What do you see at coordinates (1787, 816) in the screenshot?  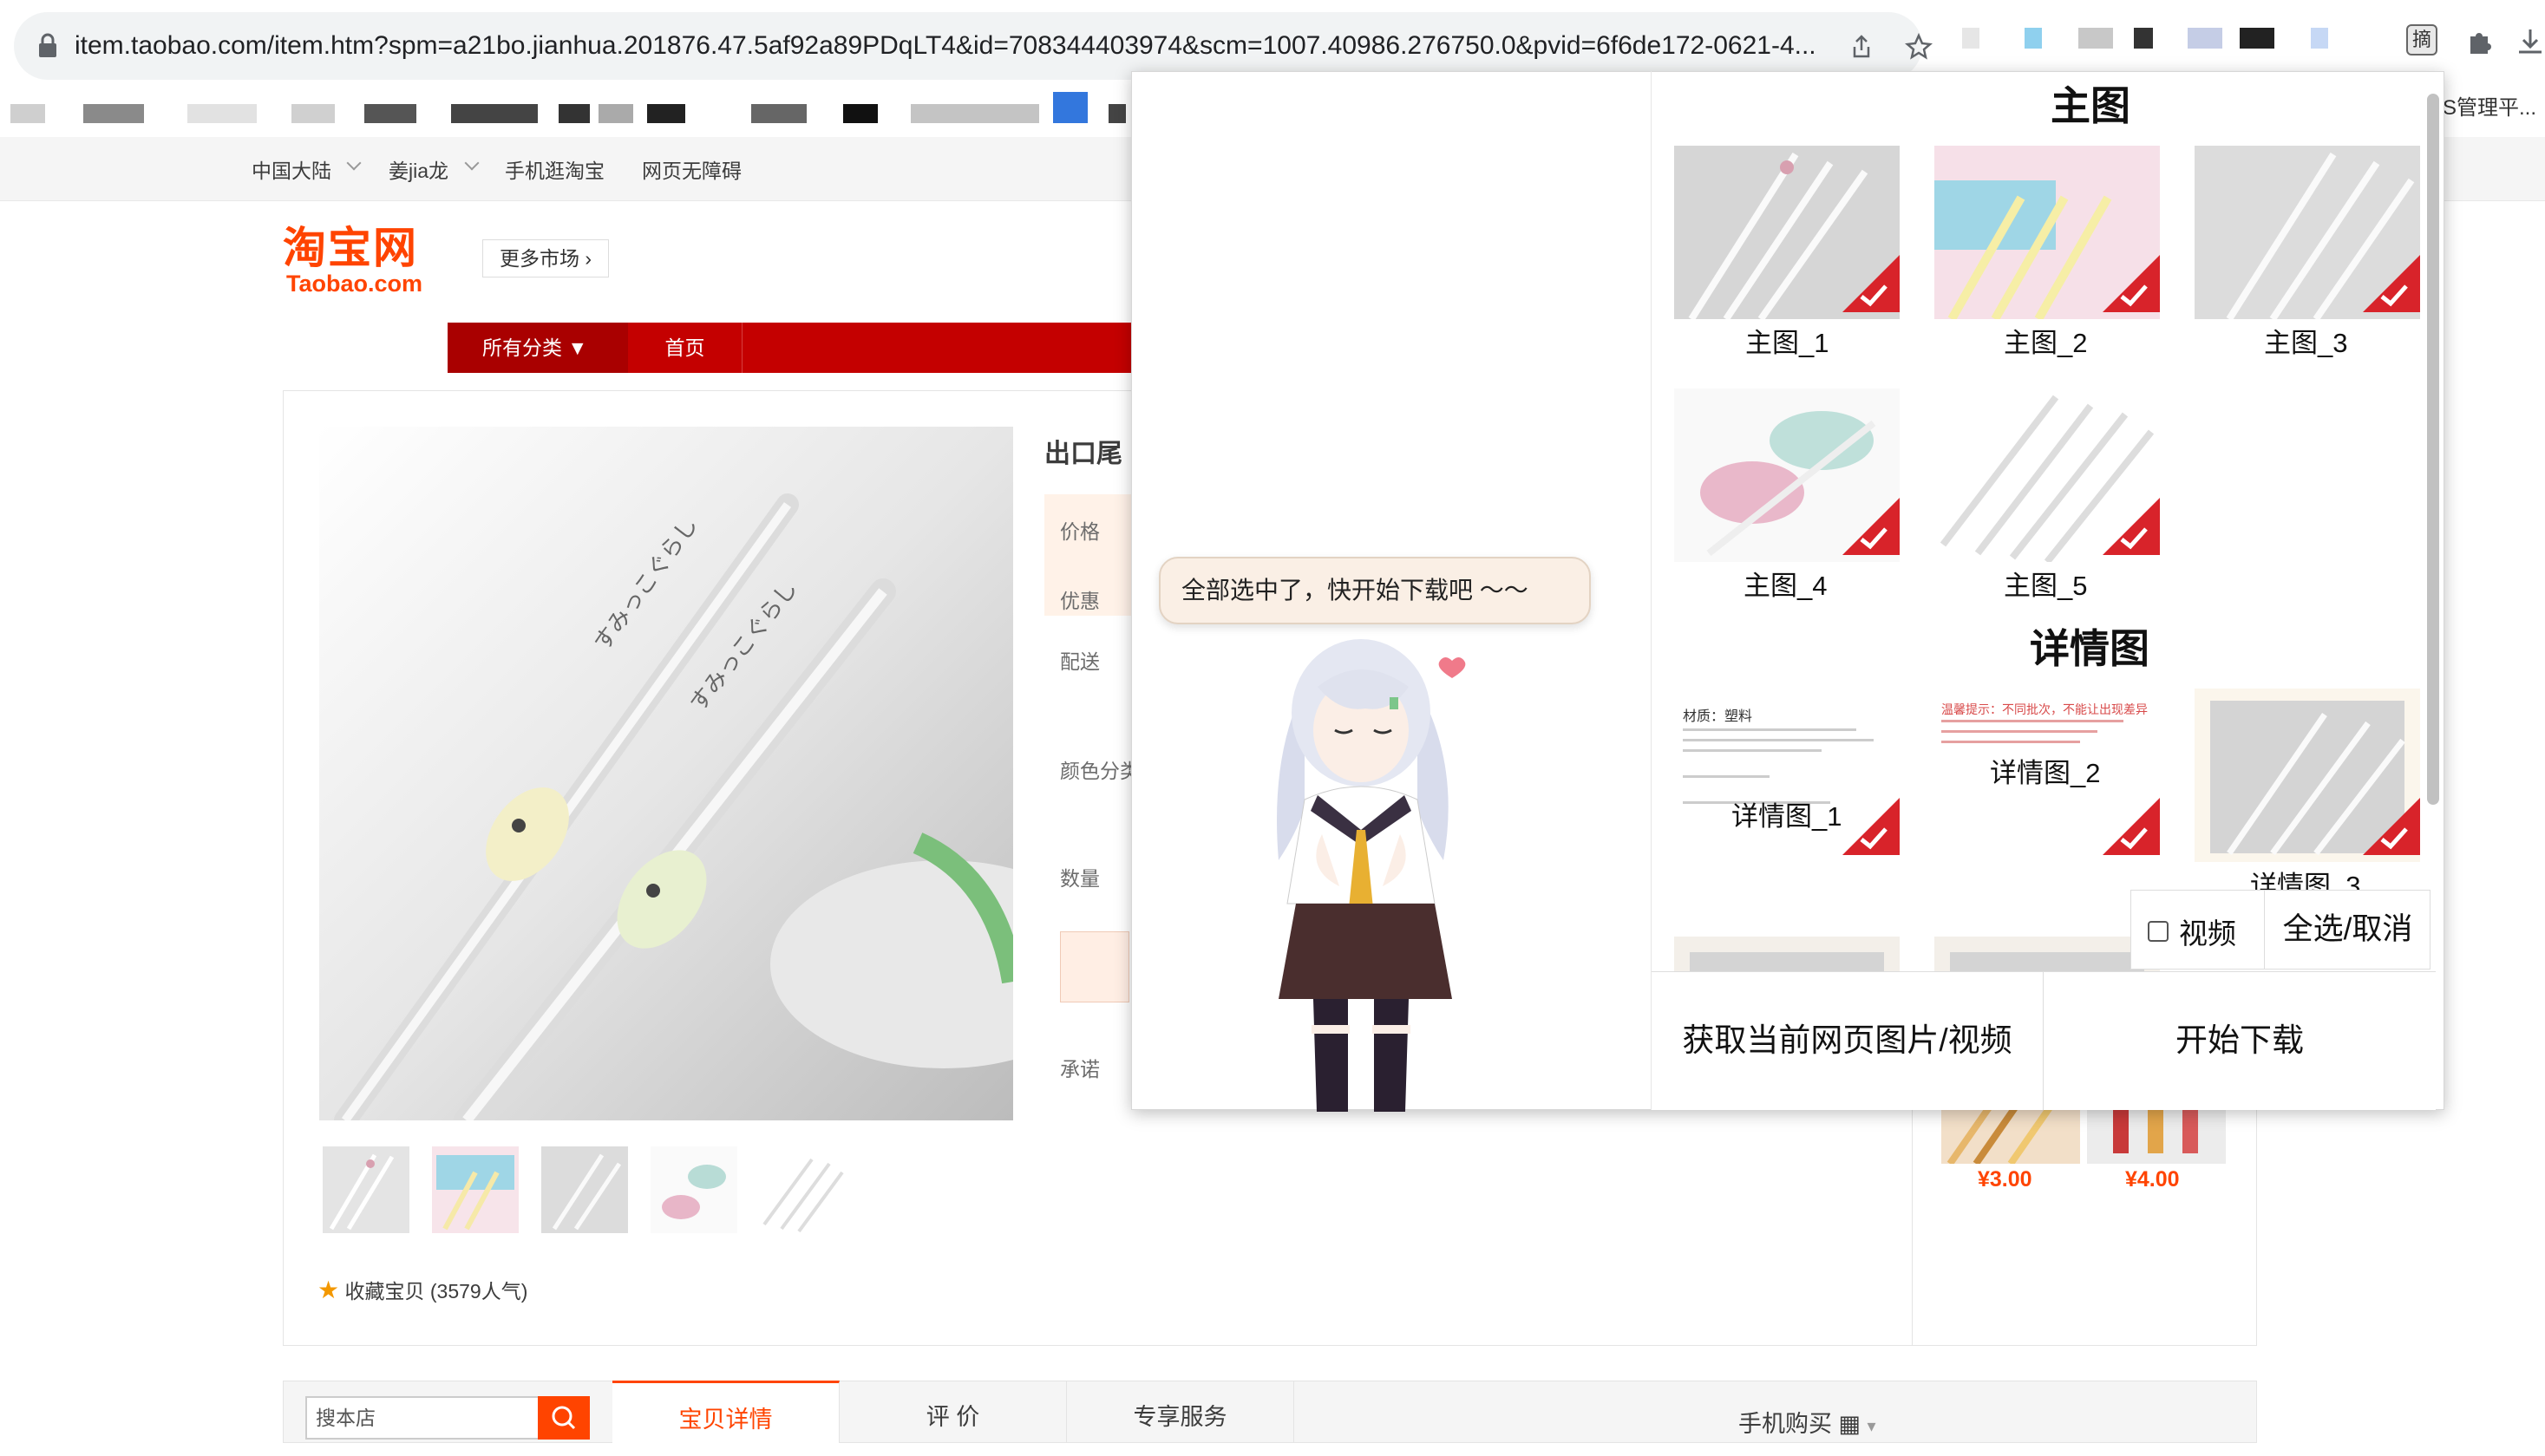 I see `detail-image-label: 详情图_1` at bounding box center [1787, 816].